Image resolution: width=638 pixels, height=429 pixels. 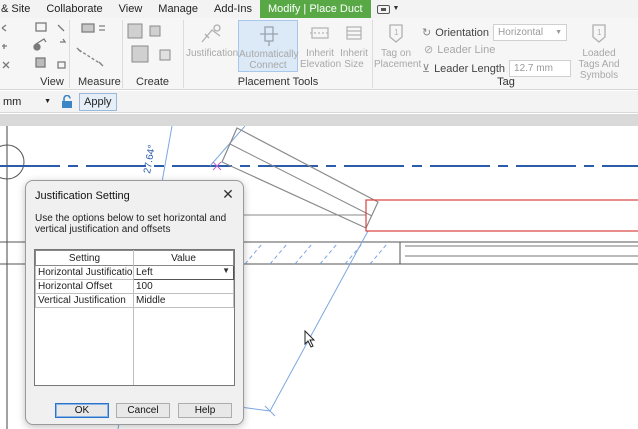 What do you see at coordinates (470, 68) in the screenshot?
I see `leader-length-label: Leader Length` at bounding box center [470, 68].